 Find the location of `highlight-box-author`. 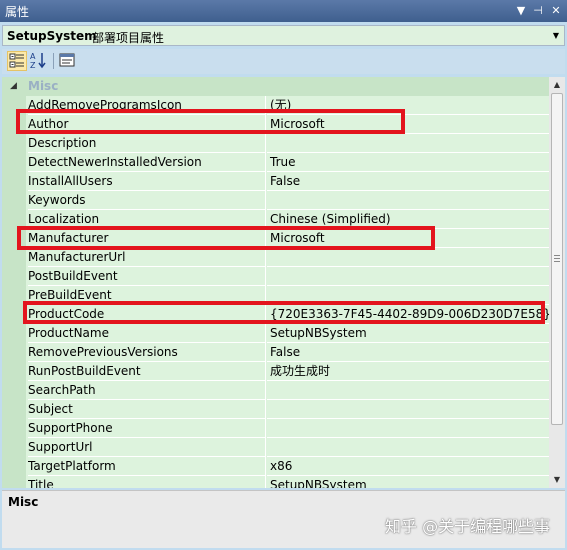

highlight-box-author is located at coordinates (210, 121).